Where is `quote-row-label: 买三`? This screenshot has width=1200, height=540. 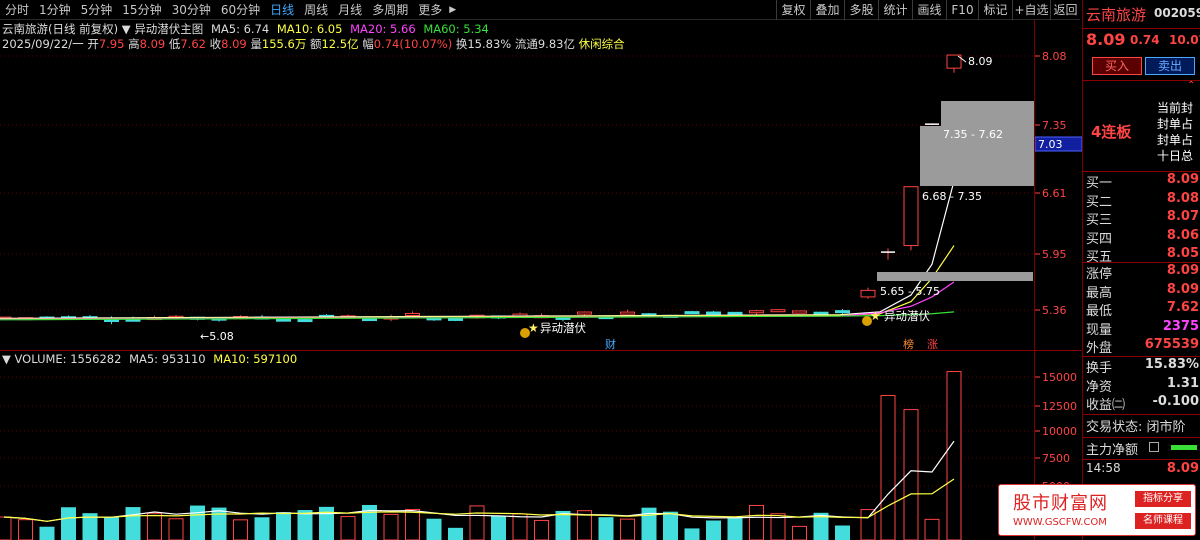 quote-row-label: 买三 is located at coordinates (1099, 220).